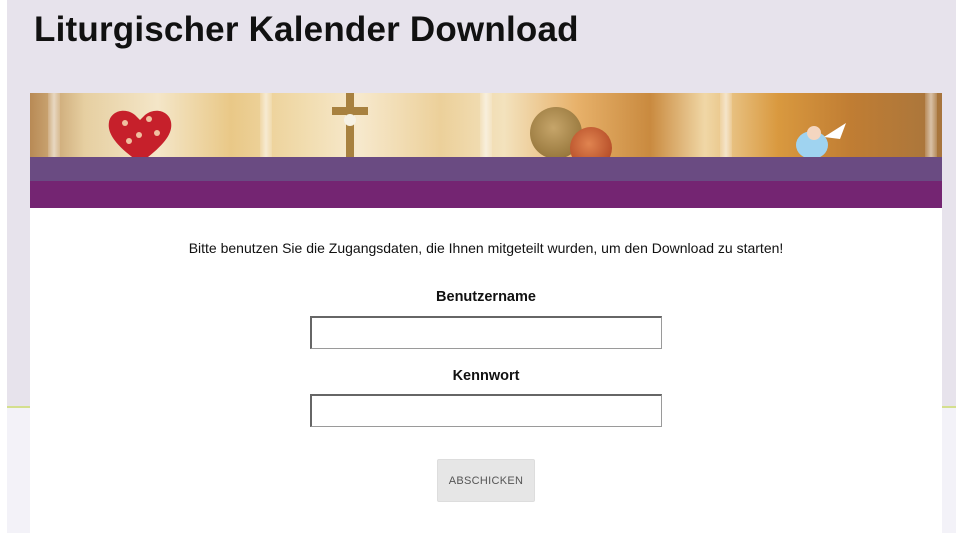 The image size is (956, 533). I want to click on page-title: Liturgischer Kalender Download, so click(306, 29).